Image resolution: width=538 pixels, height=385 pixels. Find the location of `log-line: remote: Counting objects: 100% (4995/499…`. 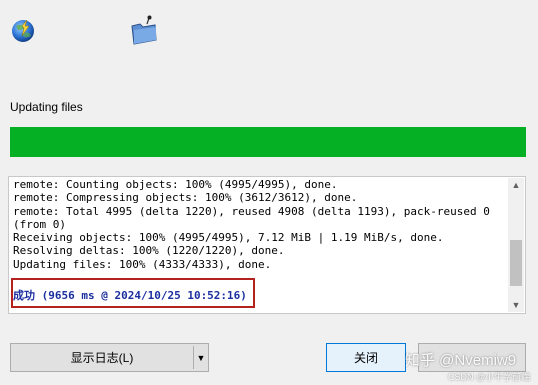

log-line: remote: Counting objects: 100% (4995/499… is located at coordinates (175, 184).